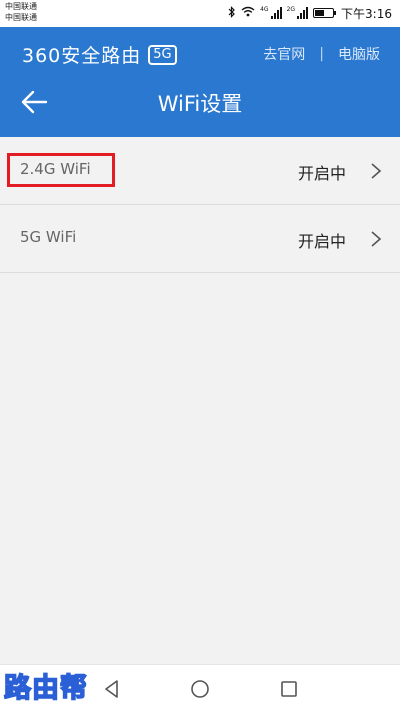 This screenshot has width=400, height=711. What do you see at coordinates (45, 688) in the screenshot?
I see `watermark-logo: 路由帮` at bounding box center [45, 688].